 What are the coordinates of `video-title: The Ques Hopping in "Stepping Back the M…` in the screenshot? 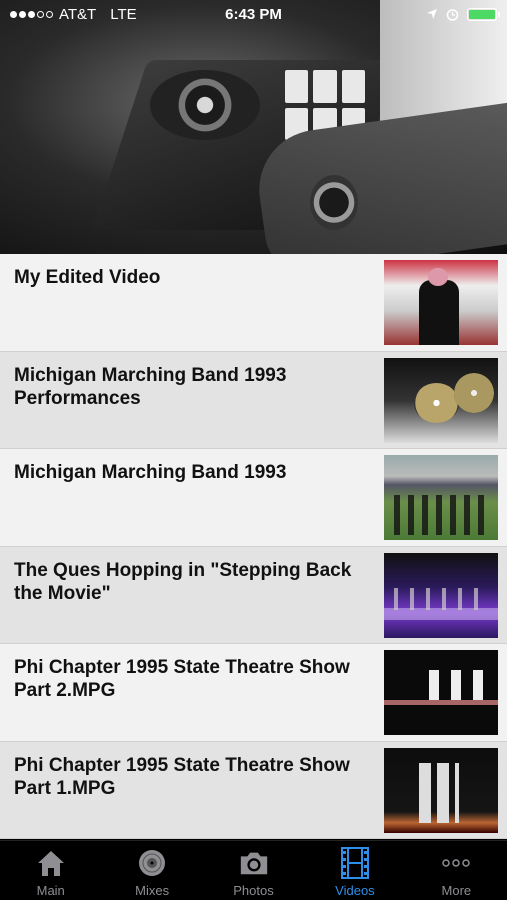 It's located at (183, 581).